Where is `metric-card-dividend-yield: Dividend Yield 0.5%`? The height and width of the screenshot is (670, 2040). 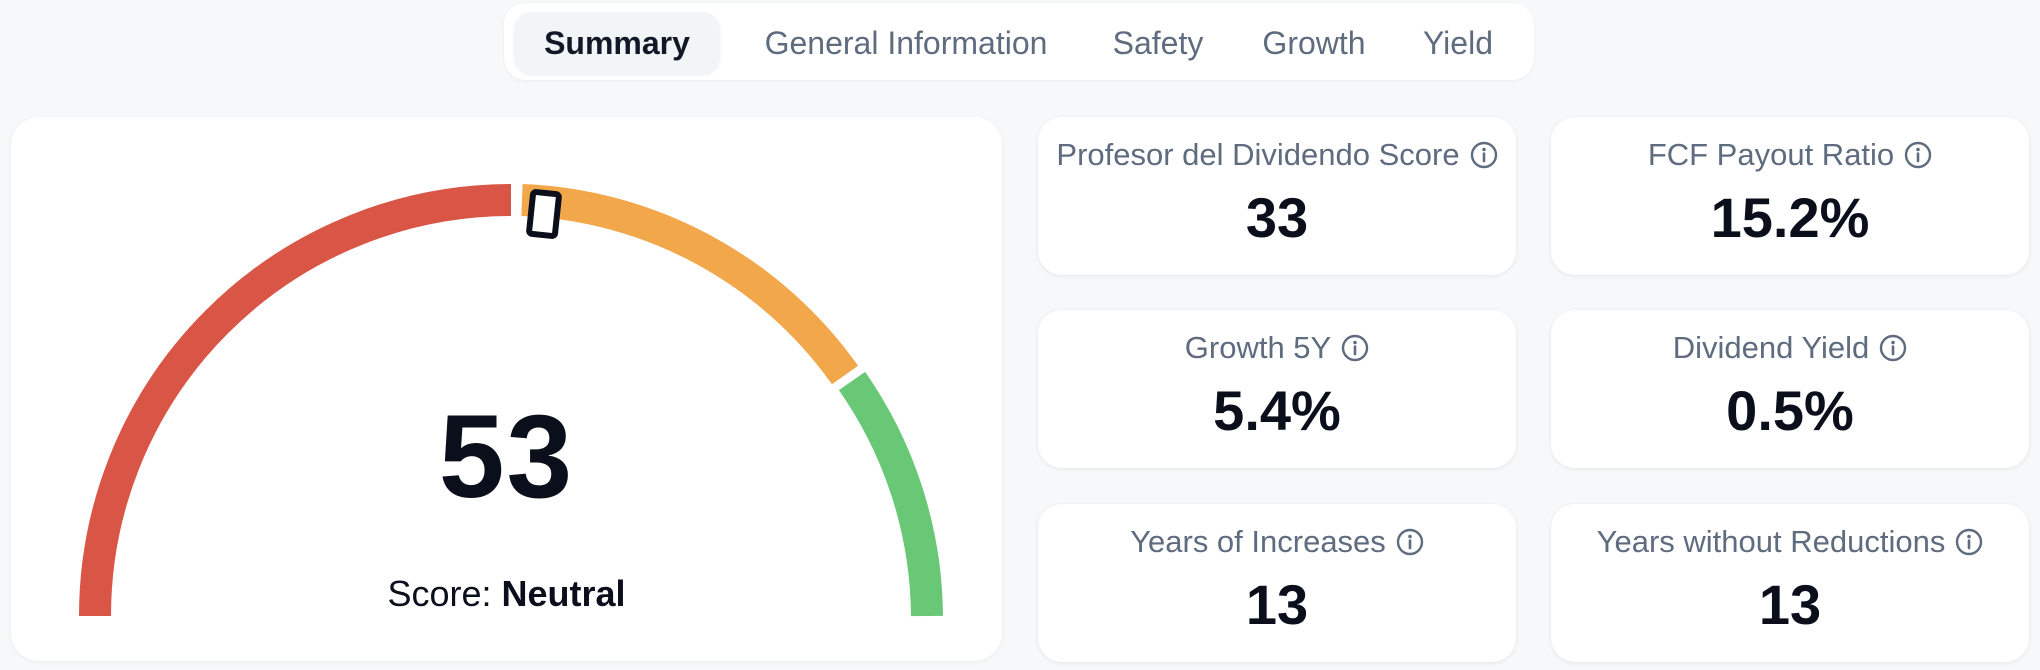 metric-card-dividend-yield: Dividend Yield 0.5% is located at coordinates (1790, 389).